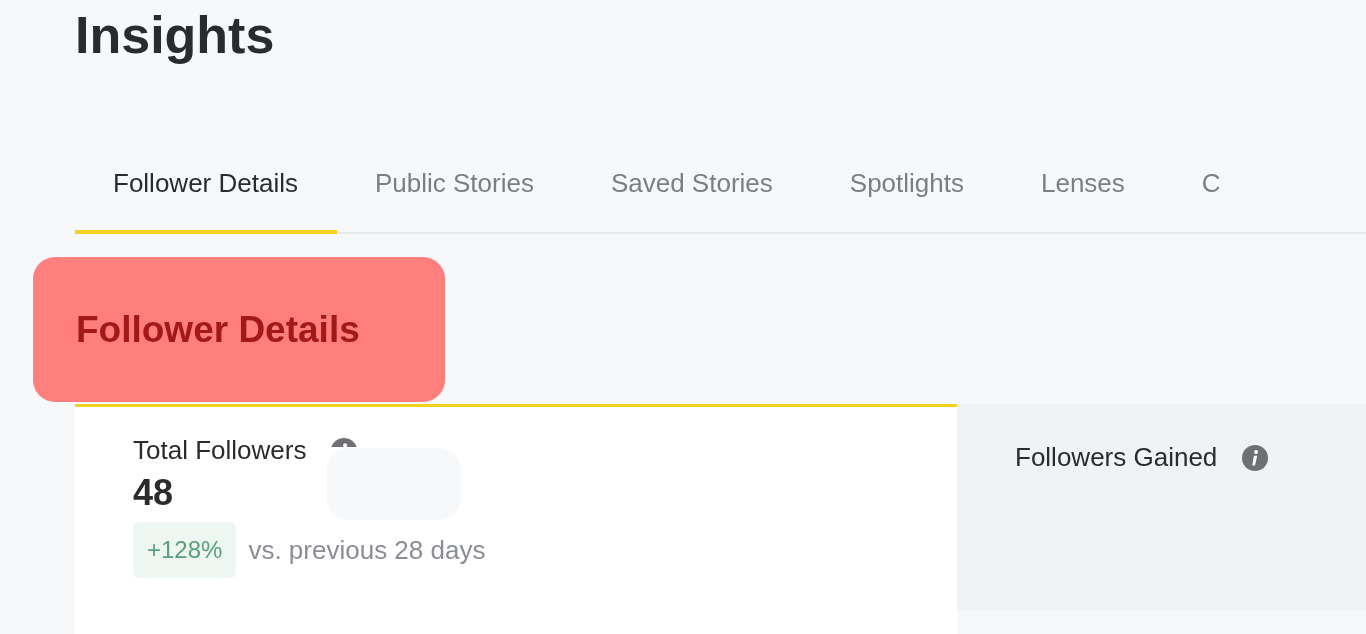  Describe the element at coordinates (185, 550) in the screenshot. I see `change-badge: +128%` at that location.